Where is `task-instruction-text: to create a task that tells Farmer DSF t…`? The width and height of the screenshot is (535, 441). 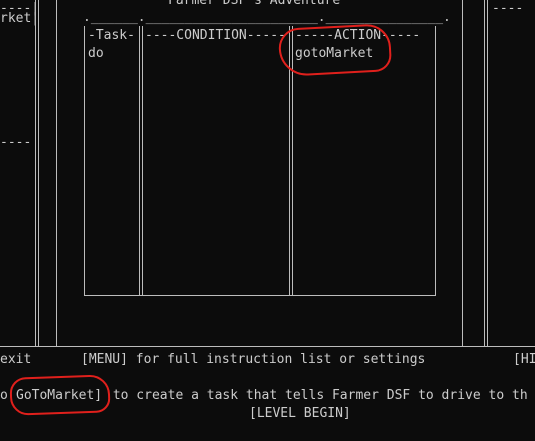
task-instruction-text: to create a task that tells Farmer DSF t… is located at coordinates (316, 395).